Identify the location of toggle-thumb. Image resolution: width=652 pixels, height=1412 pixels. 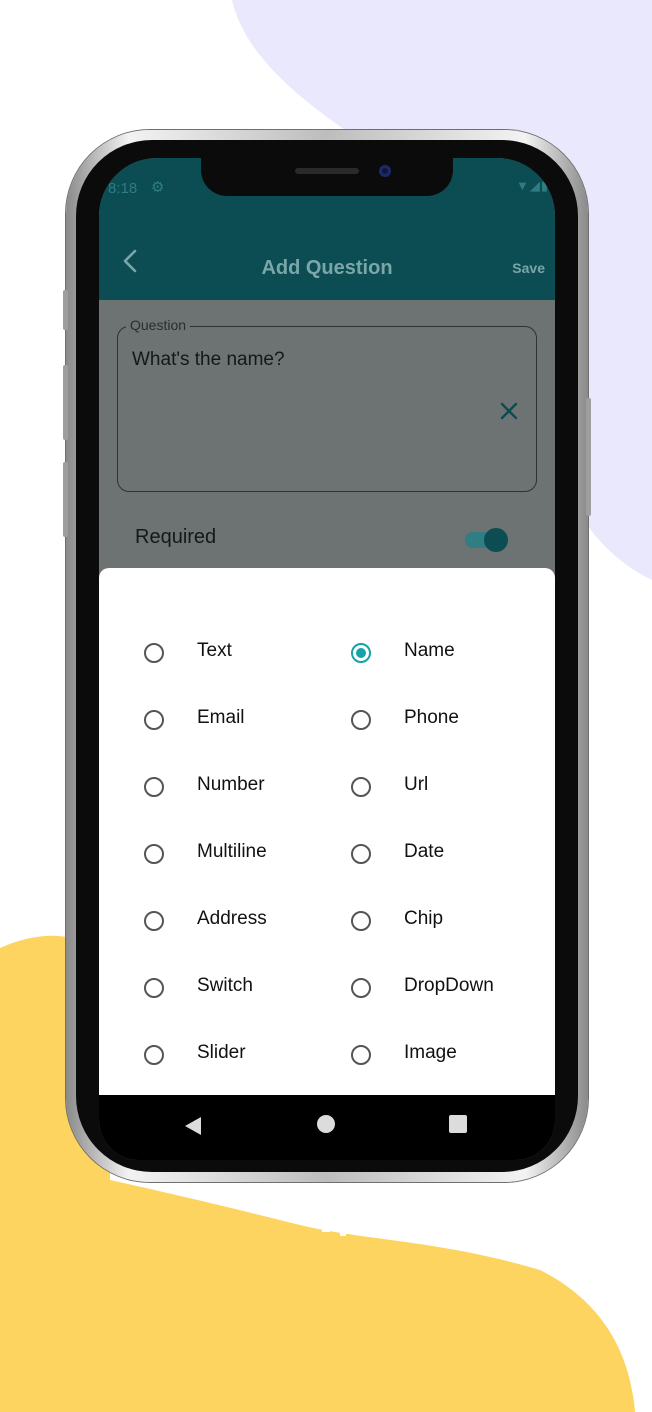
(496, 540).